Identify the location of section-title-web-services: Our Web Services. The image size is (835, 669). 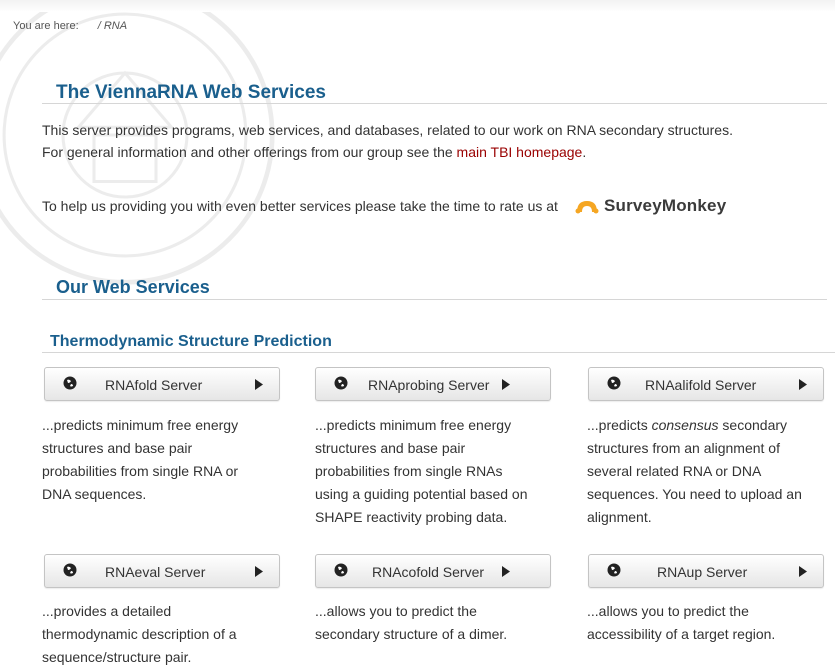
(133, 287).